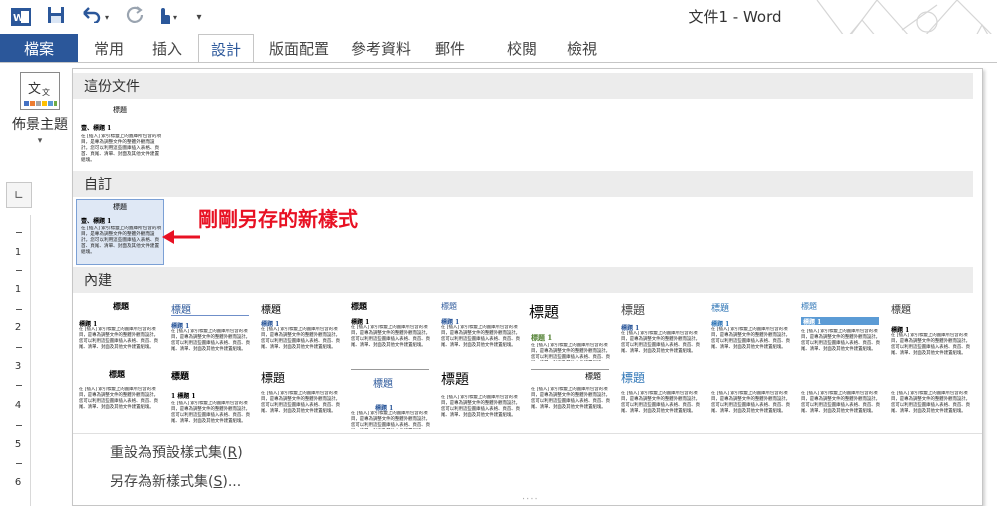 This screenshot has height=506, width=997. What do you see at coordinates (278, 219) in the screenshot?
I see `annotation-text: 剛剛另存的新樣式` at bounding box center [278, 219].